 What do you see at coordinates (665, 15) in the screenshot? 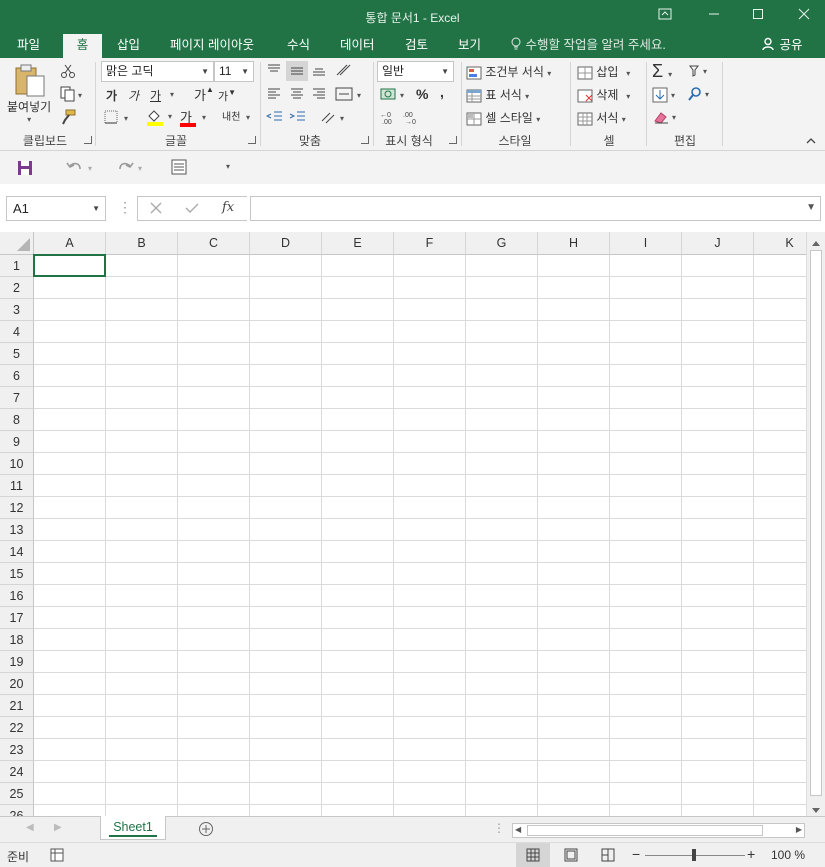
I see `ribbon-display-options-icon` at bounding box center [665, 15].